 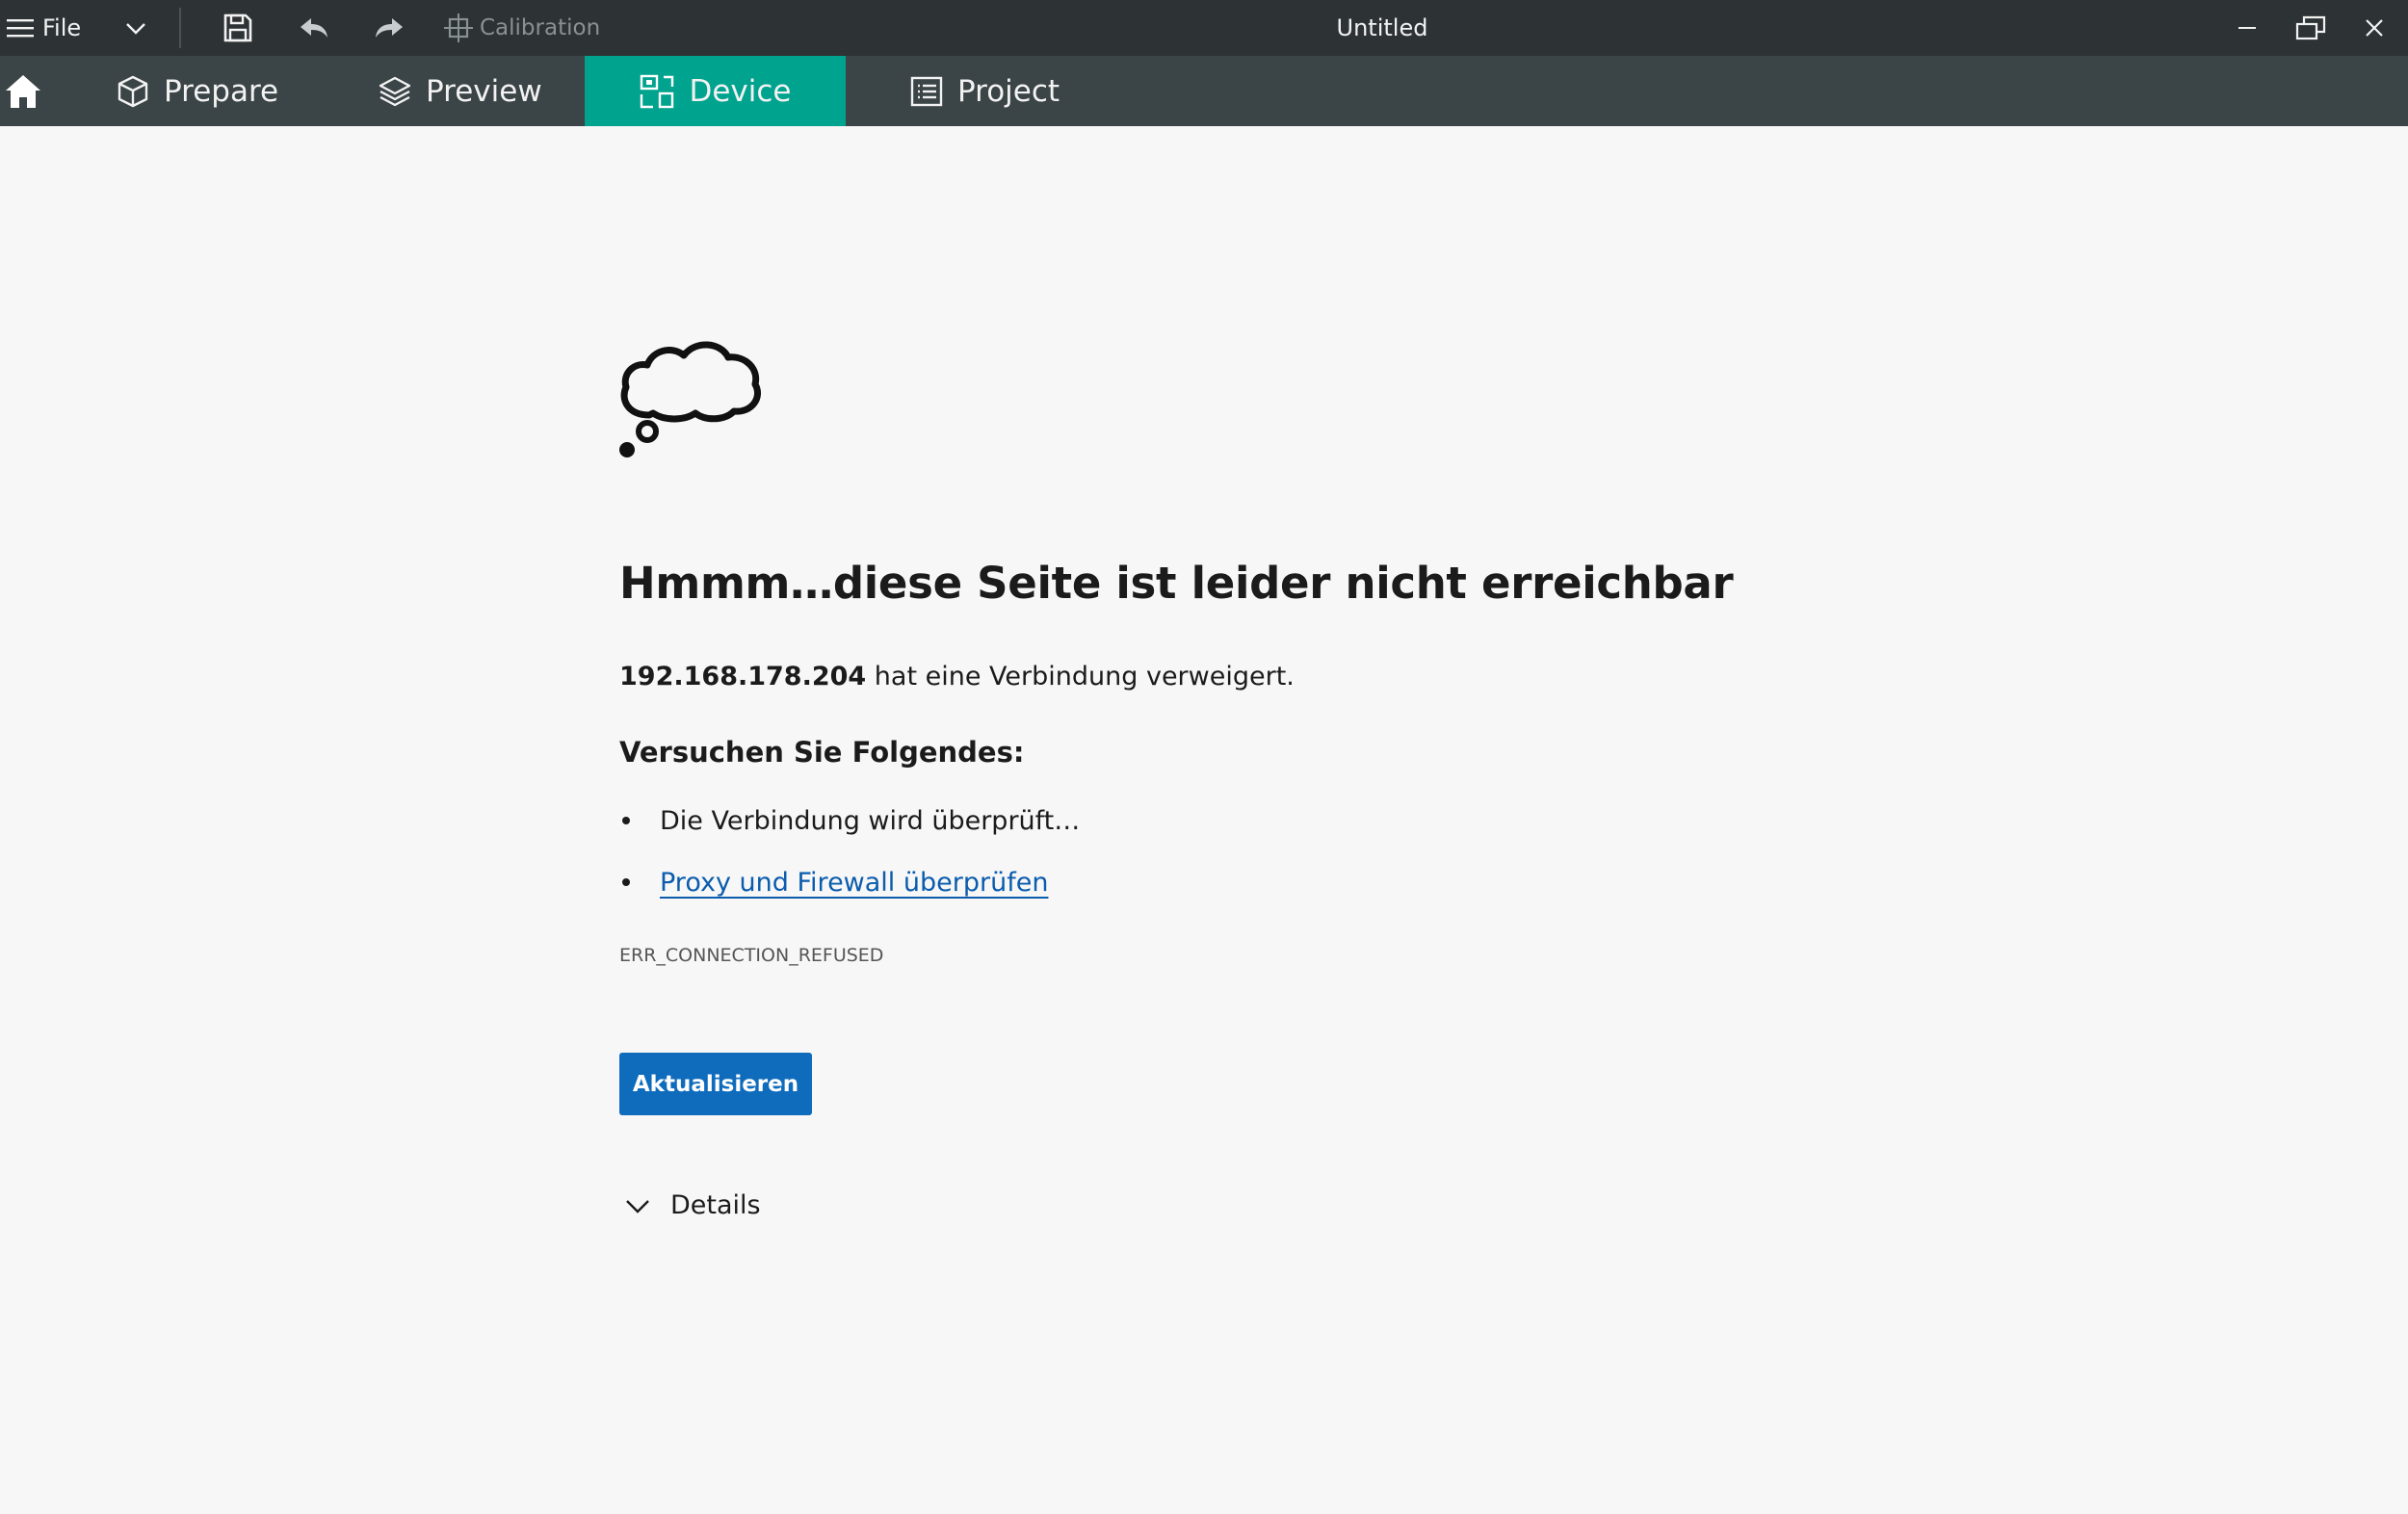 What do you see at coordinates (926, 91) in the screenshot?
I see `list-icon` at bounding box center [926, 91].